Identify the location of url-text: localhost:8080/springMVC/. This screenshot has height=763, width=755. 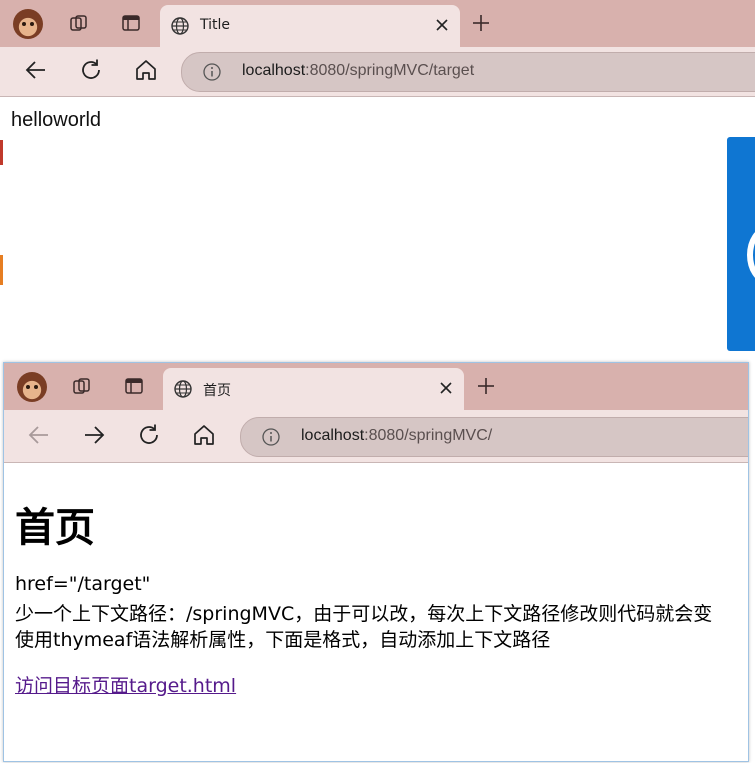
(396, 436).